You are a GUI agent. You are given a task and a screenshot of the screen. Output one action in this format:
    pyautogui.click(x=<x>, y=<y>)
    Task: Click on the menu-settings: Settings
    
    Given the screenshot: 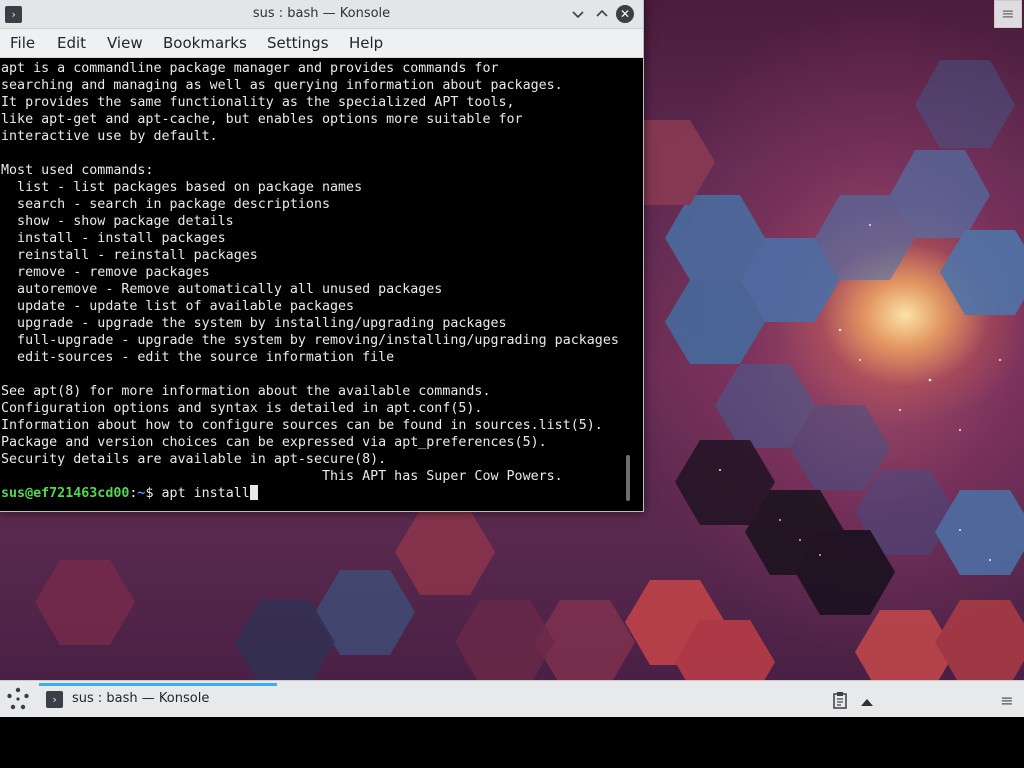 What is the action you would take?
    pyautogui.click(x=298, y=43)
    